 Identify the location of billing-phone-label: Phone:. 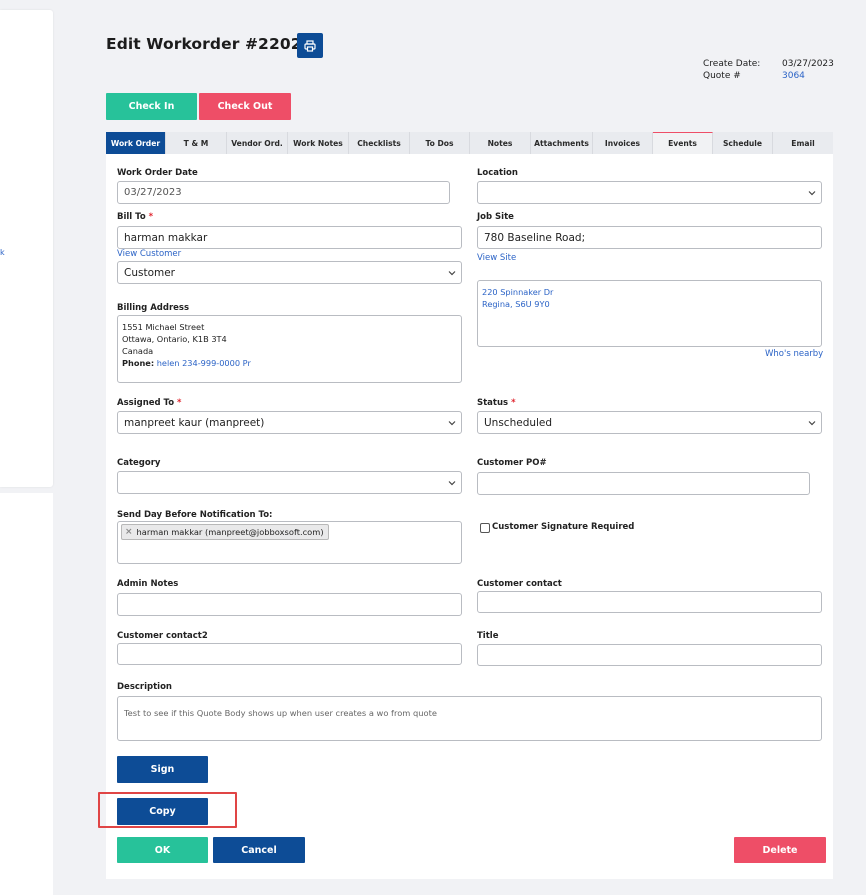
(138, 363).